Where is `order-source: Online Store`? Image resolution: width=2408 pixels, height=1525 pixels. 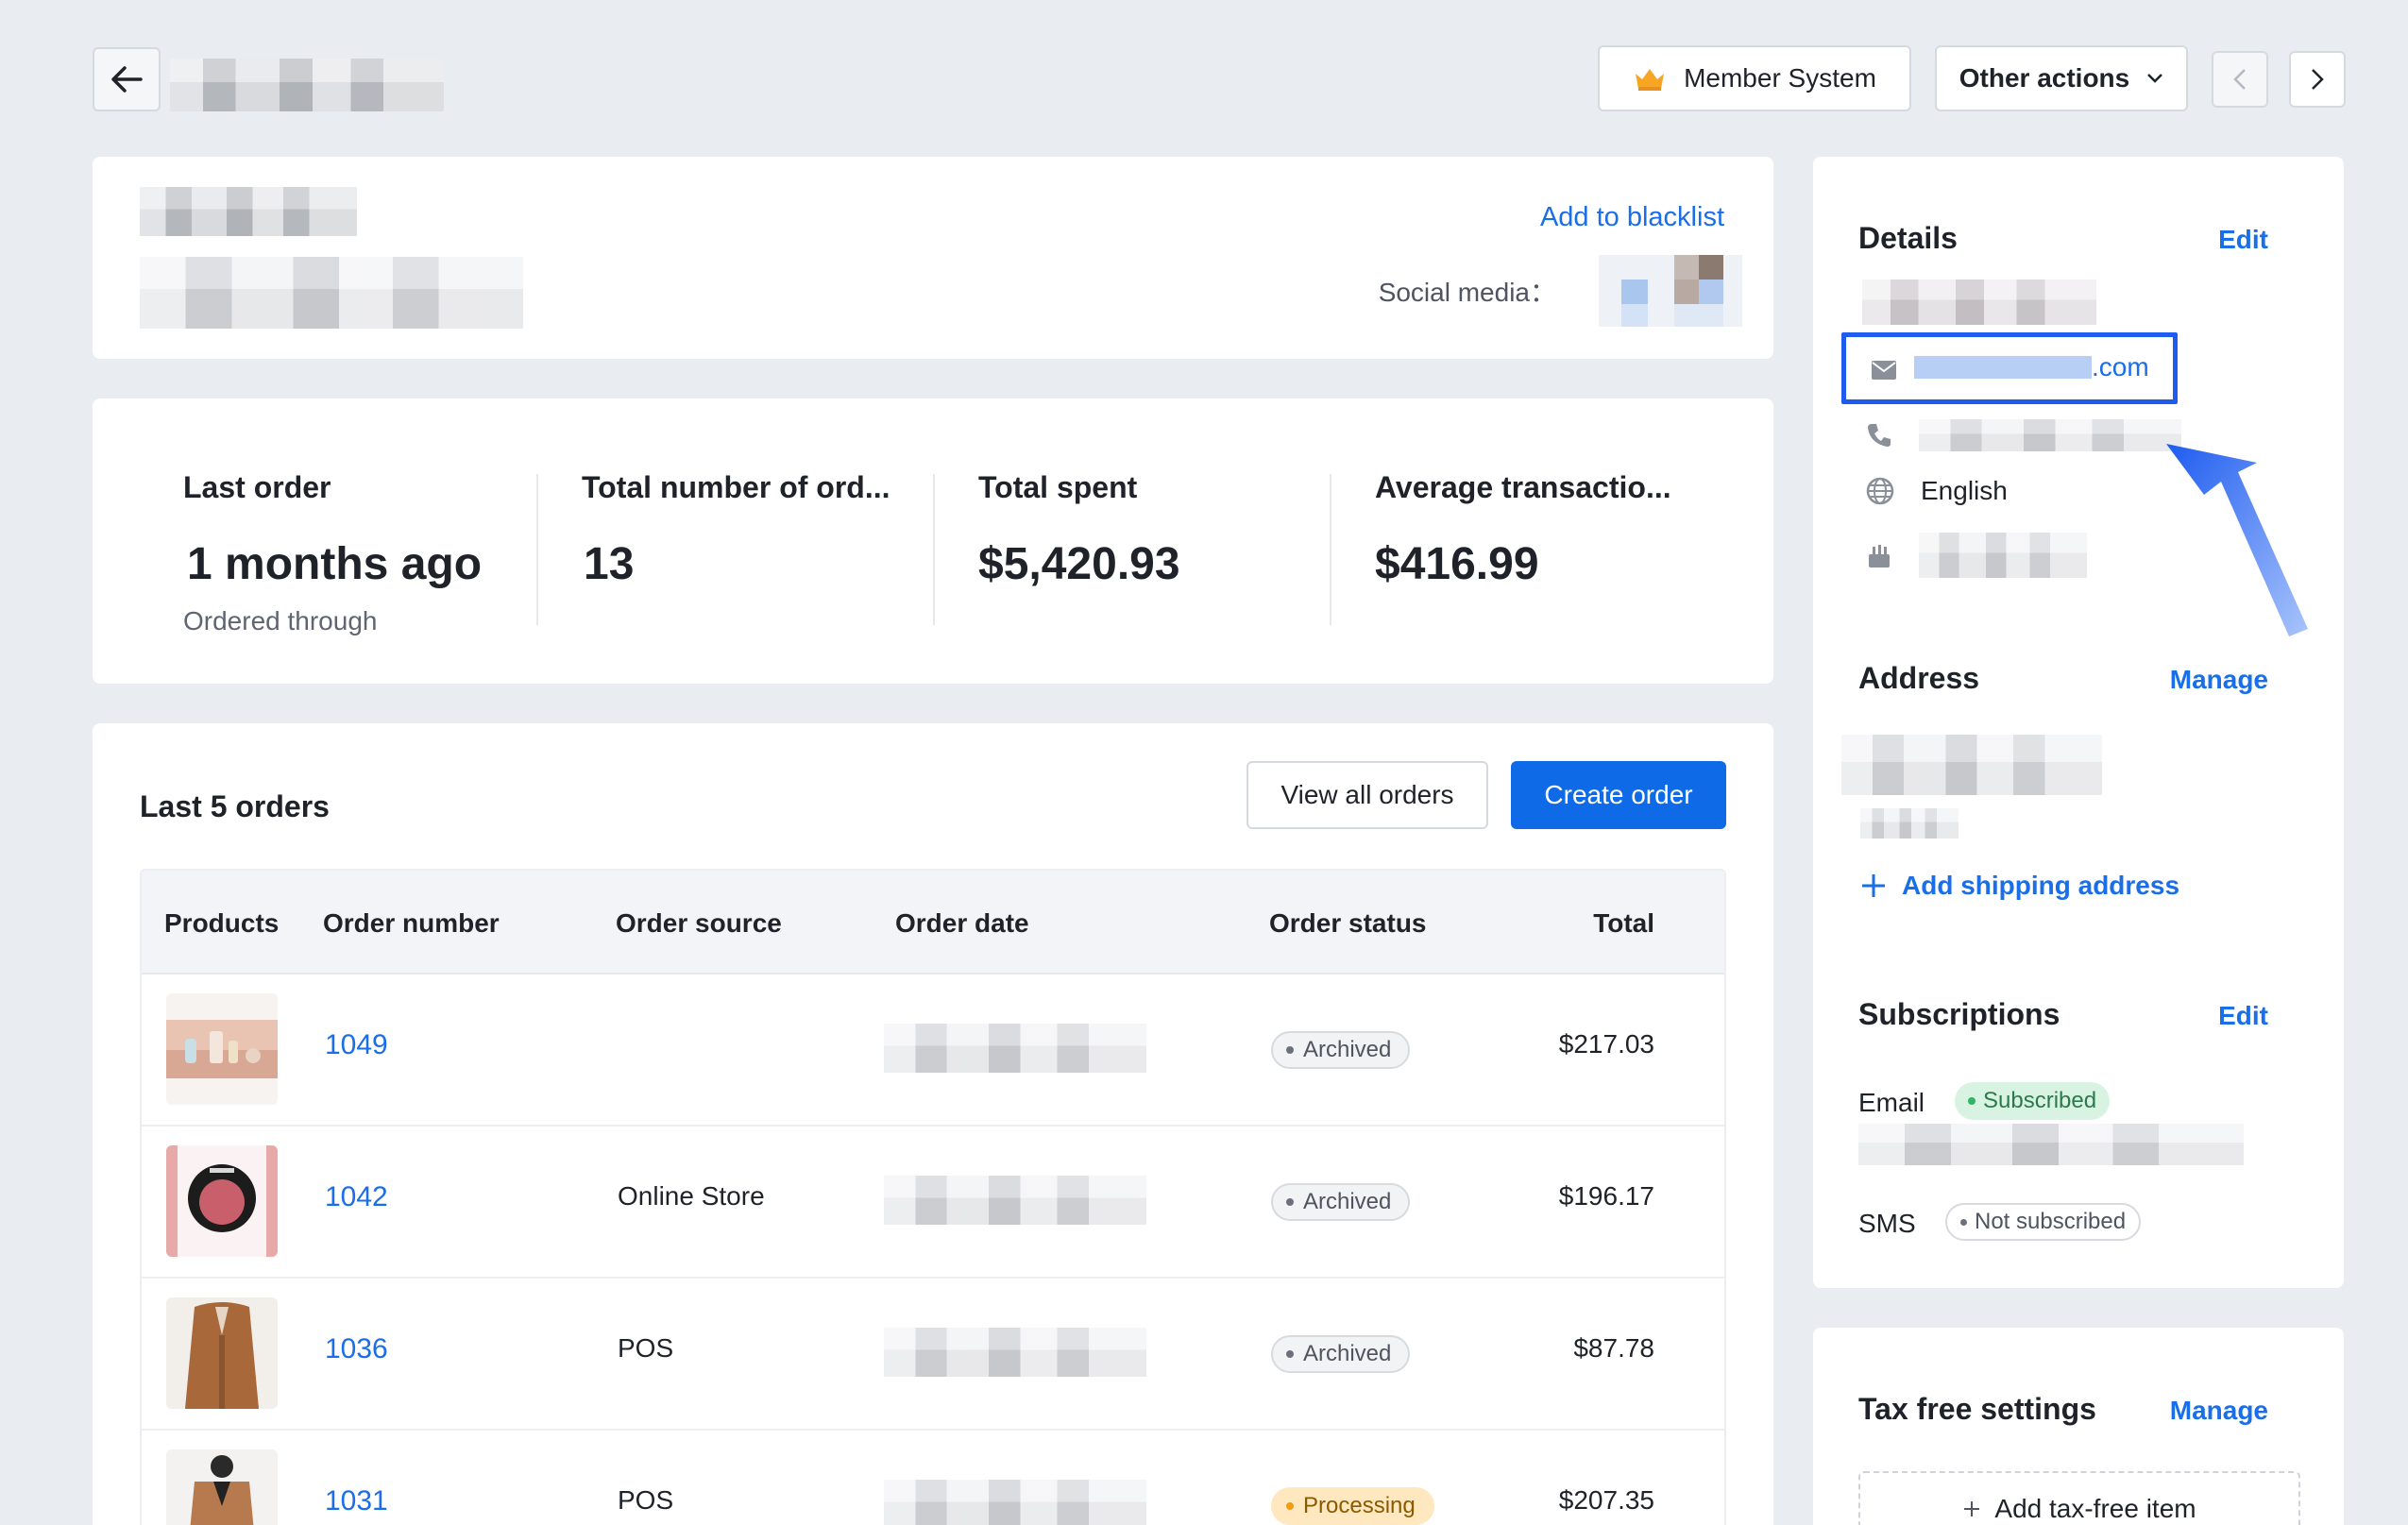 order-source: Online Store is located at coordinates (691, 1196).